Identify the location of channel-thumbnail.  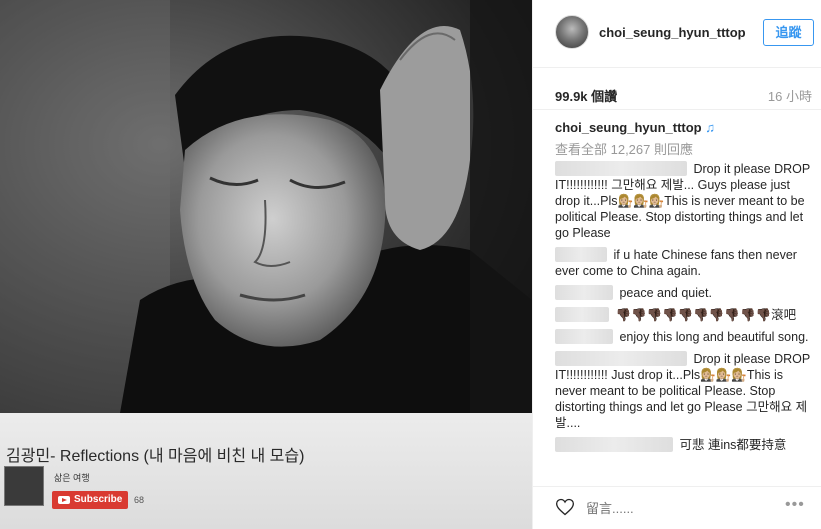
(24, 486).